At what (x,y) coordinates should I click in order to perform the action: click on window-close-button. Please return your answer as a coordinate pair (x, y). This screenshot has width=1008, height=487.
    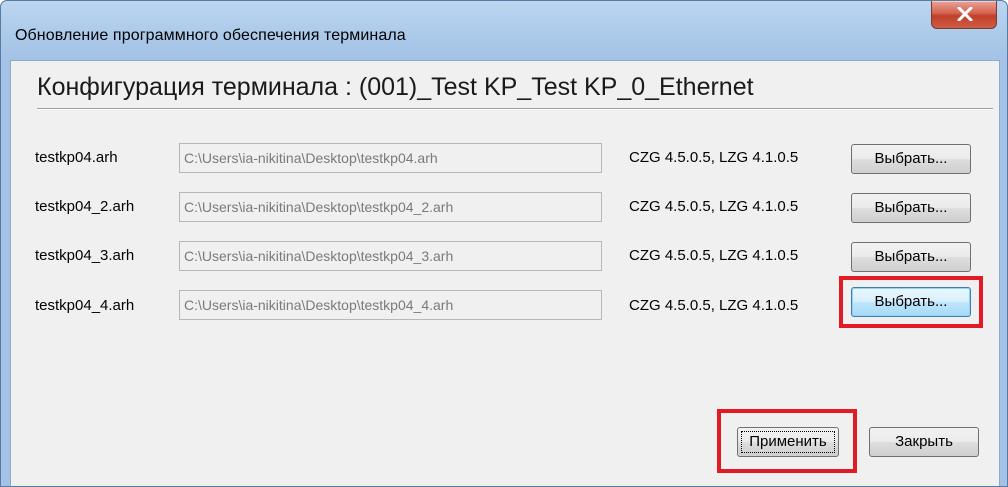
    Looking at the image, I should click on (964, 15).